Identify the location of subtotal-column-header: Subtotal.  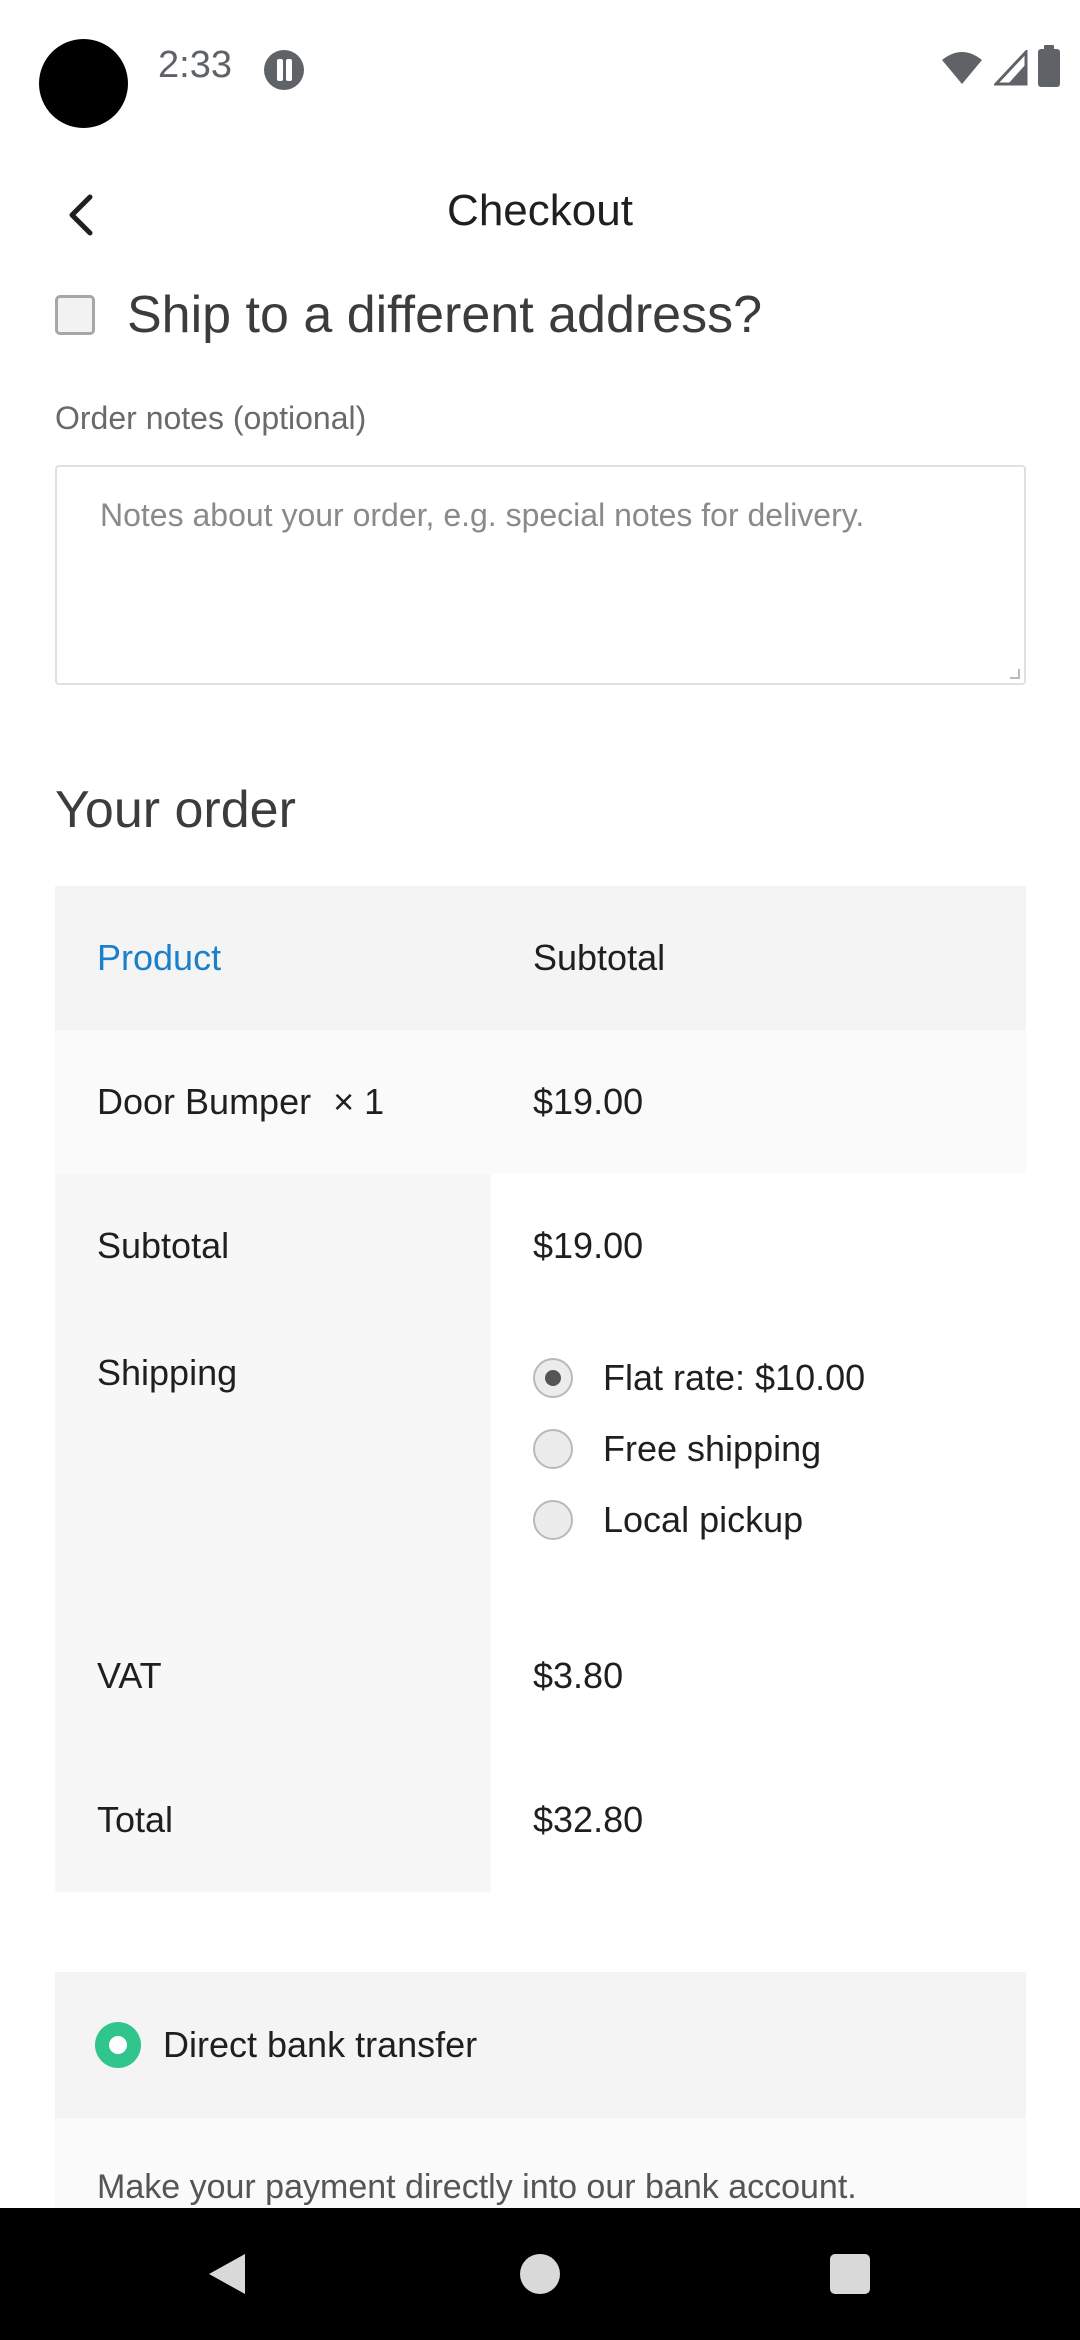
(599, 957).